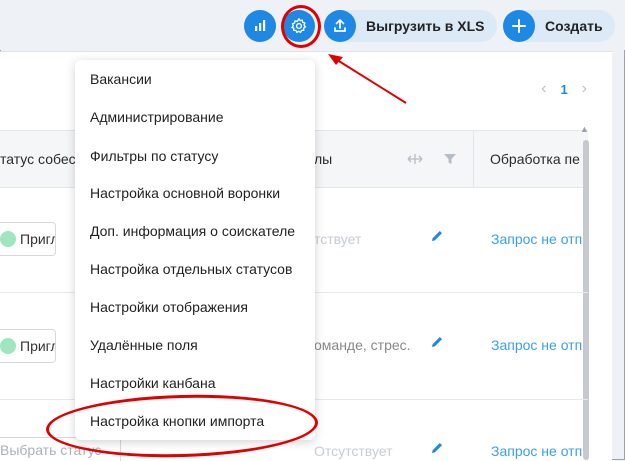 The width and height of the screenshot is (625, 461). I want to click on menu-item-main-funnel: Настройка основной воронки, so click(185, 193).